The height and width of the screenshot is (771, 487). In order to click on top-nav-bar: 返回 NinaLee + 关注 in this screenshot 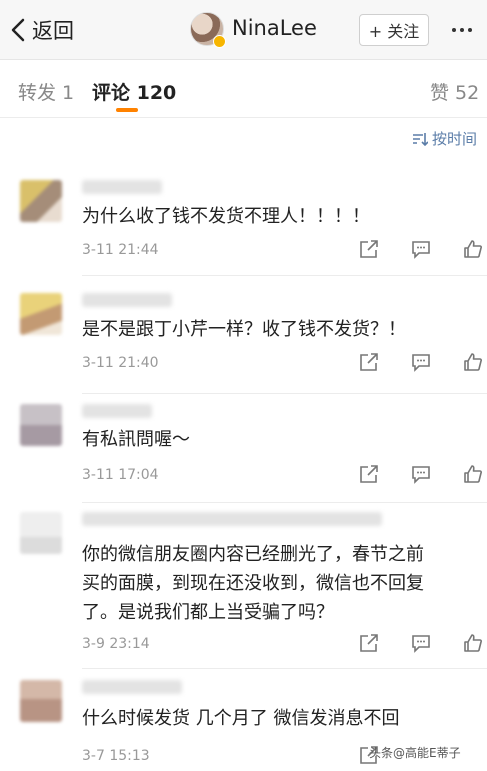, I will do `click(243, 30)`.